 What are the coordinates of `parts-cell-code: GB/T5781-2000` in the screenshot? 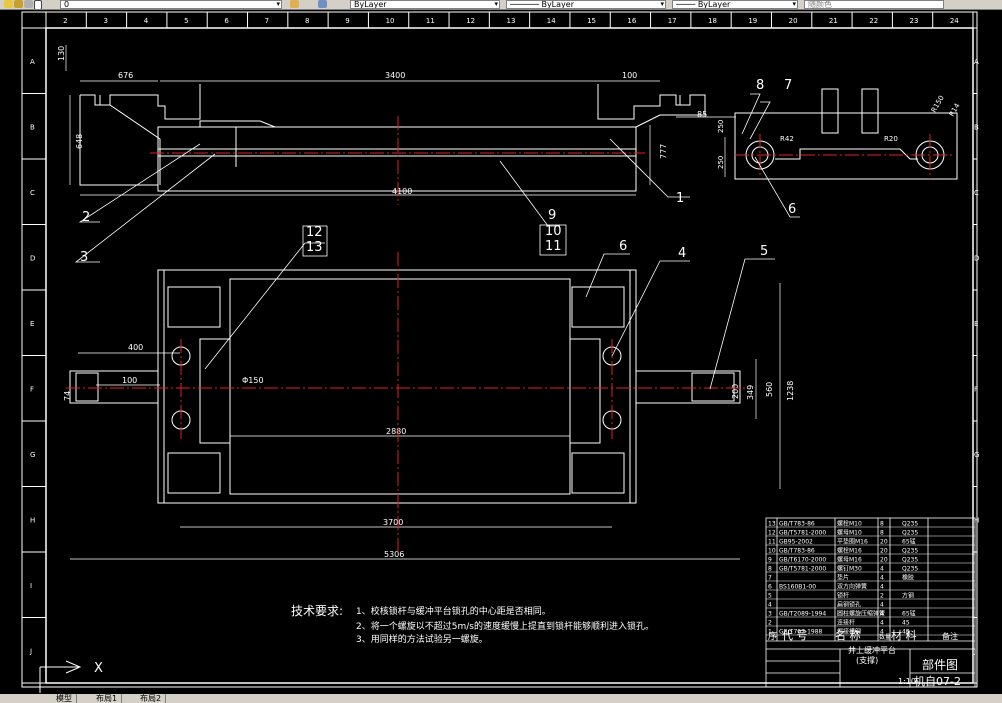 It's located at (802, 533).